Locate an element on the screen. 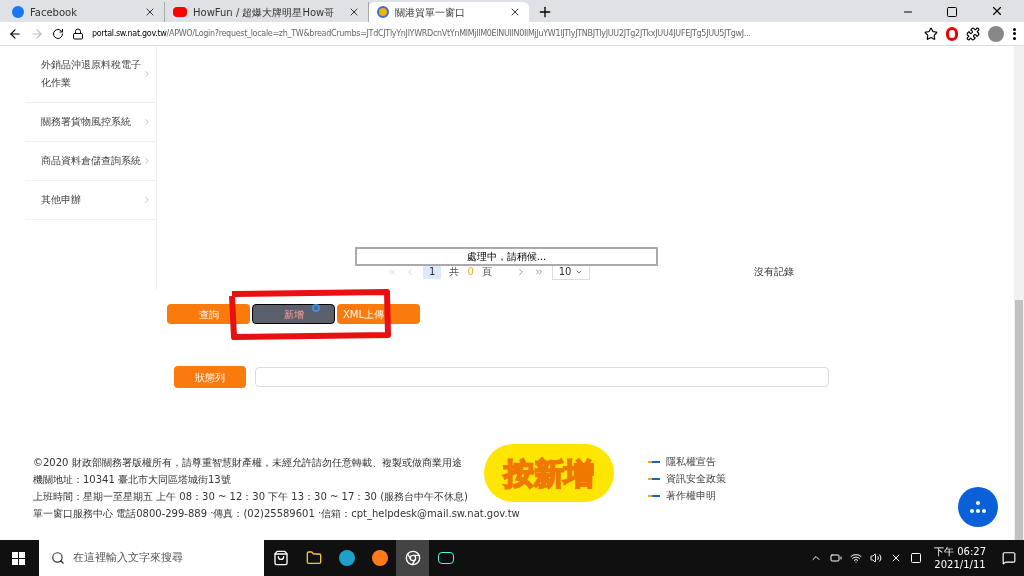 The width and height of the screenshot is (1024, 576). back-icon is located at coordinates (15, 33).